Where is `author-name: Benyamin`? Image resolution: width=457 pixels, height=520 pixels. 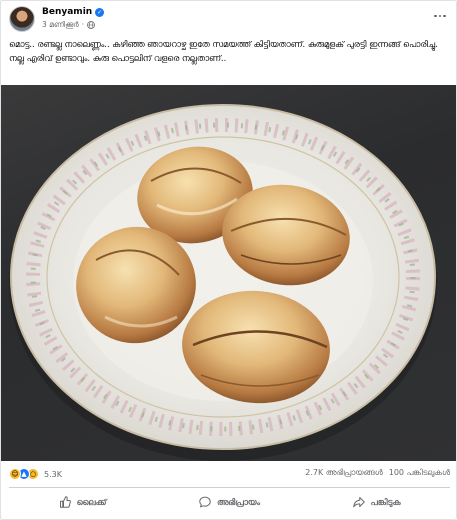 author-name: Benyamin is located at coordinates (67, 12).